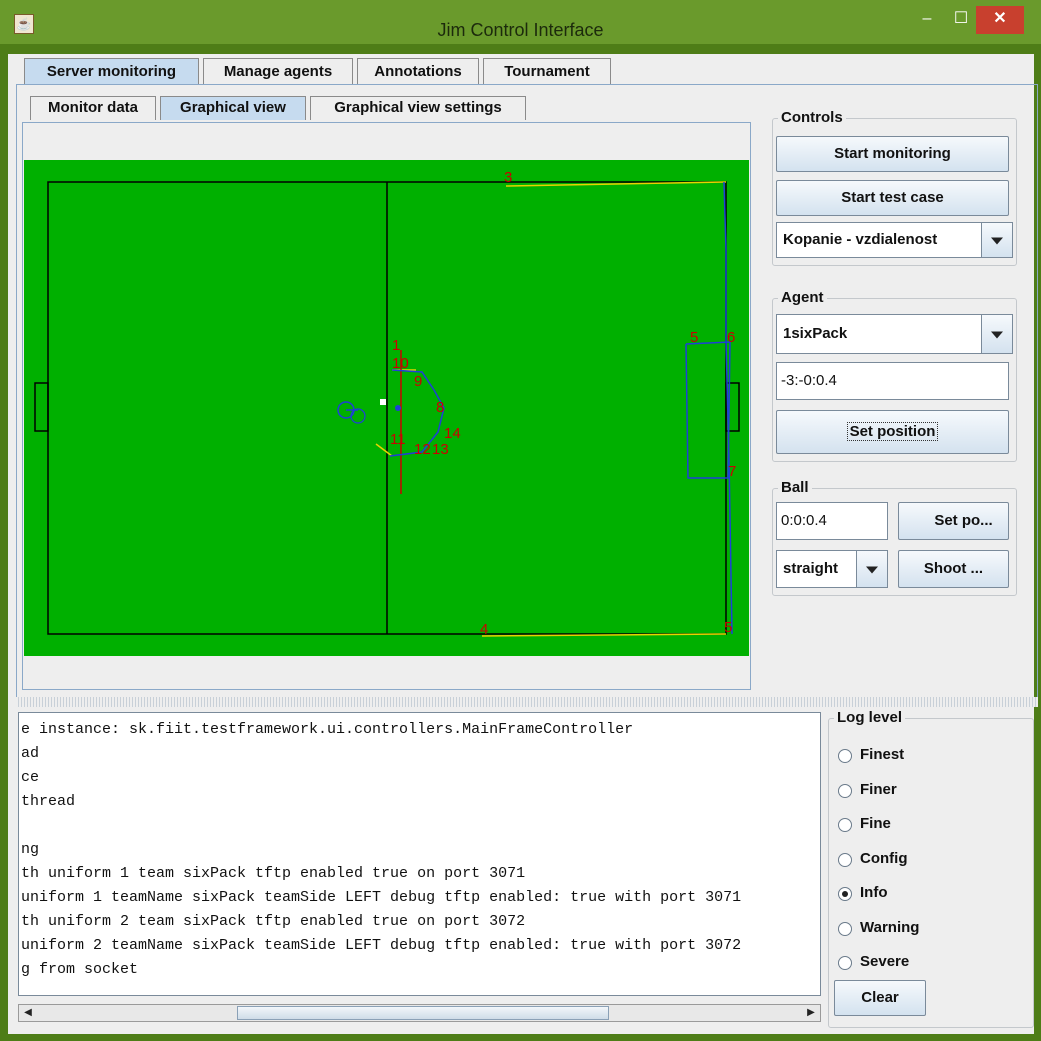 The width and height of the screenshot is (1041, 1041). Describe the element at coordinates (398, 408) in the screenshot. I see `player-3-marker` at that location.